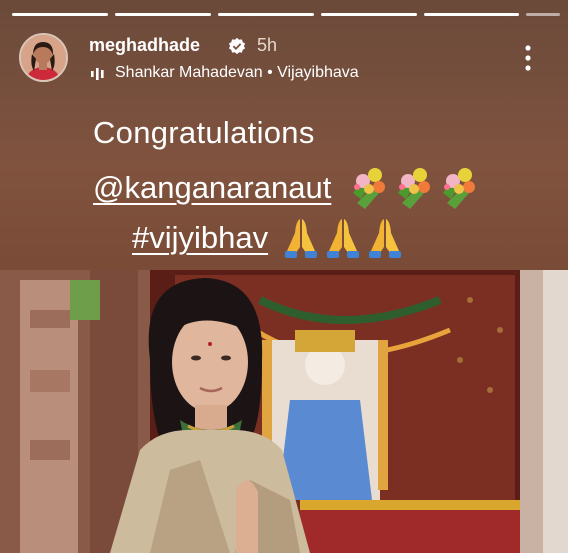  What do you see at coordinates (237, 46) in the screenshot?
I see `verified-badge-icon` at bounding box center [237, 46].